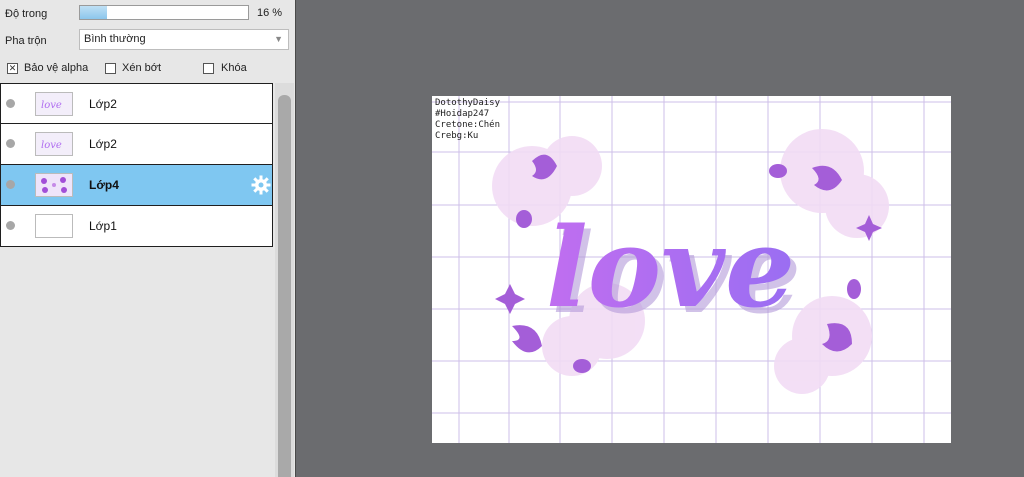 The image size is (1024, 477). I want to click on clip-checkbox, so click(110, 68).